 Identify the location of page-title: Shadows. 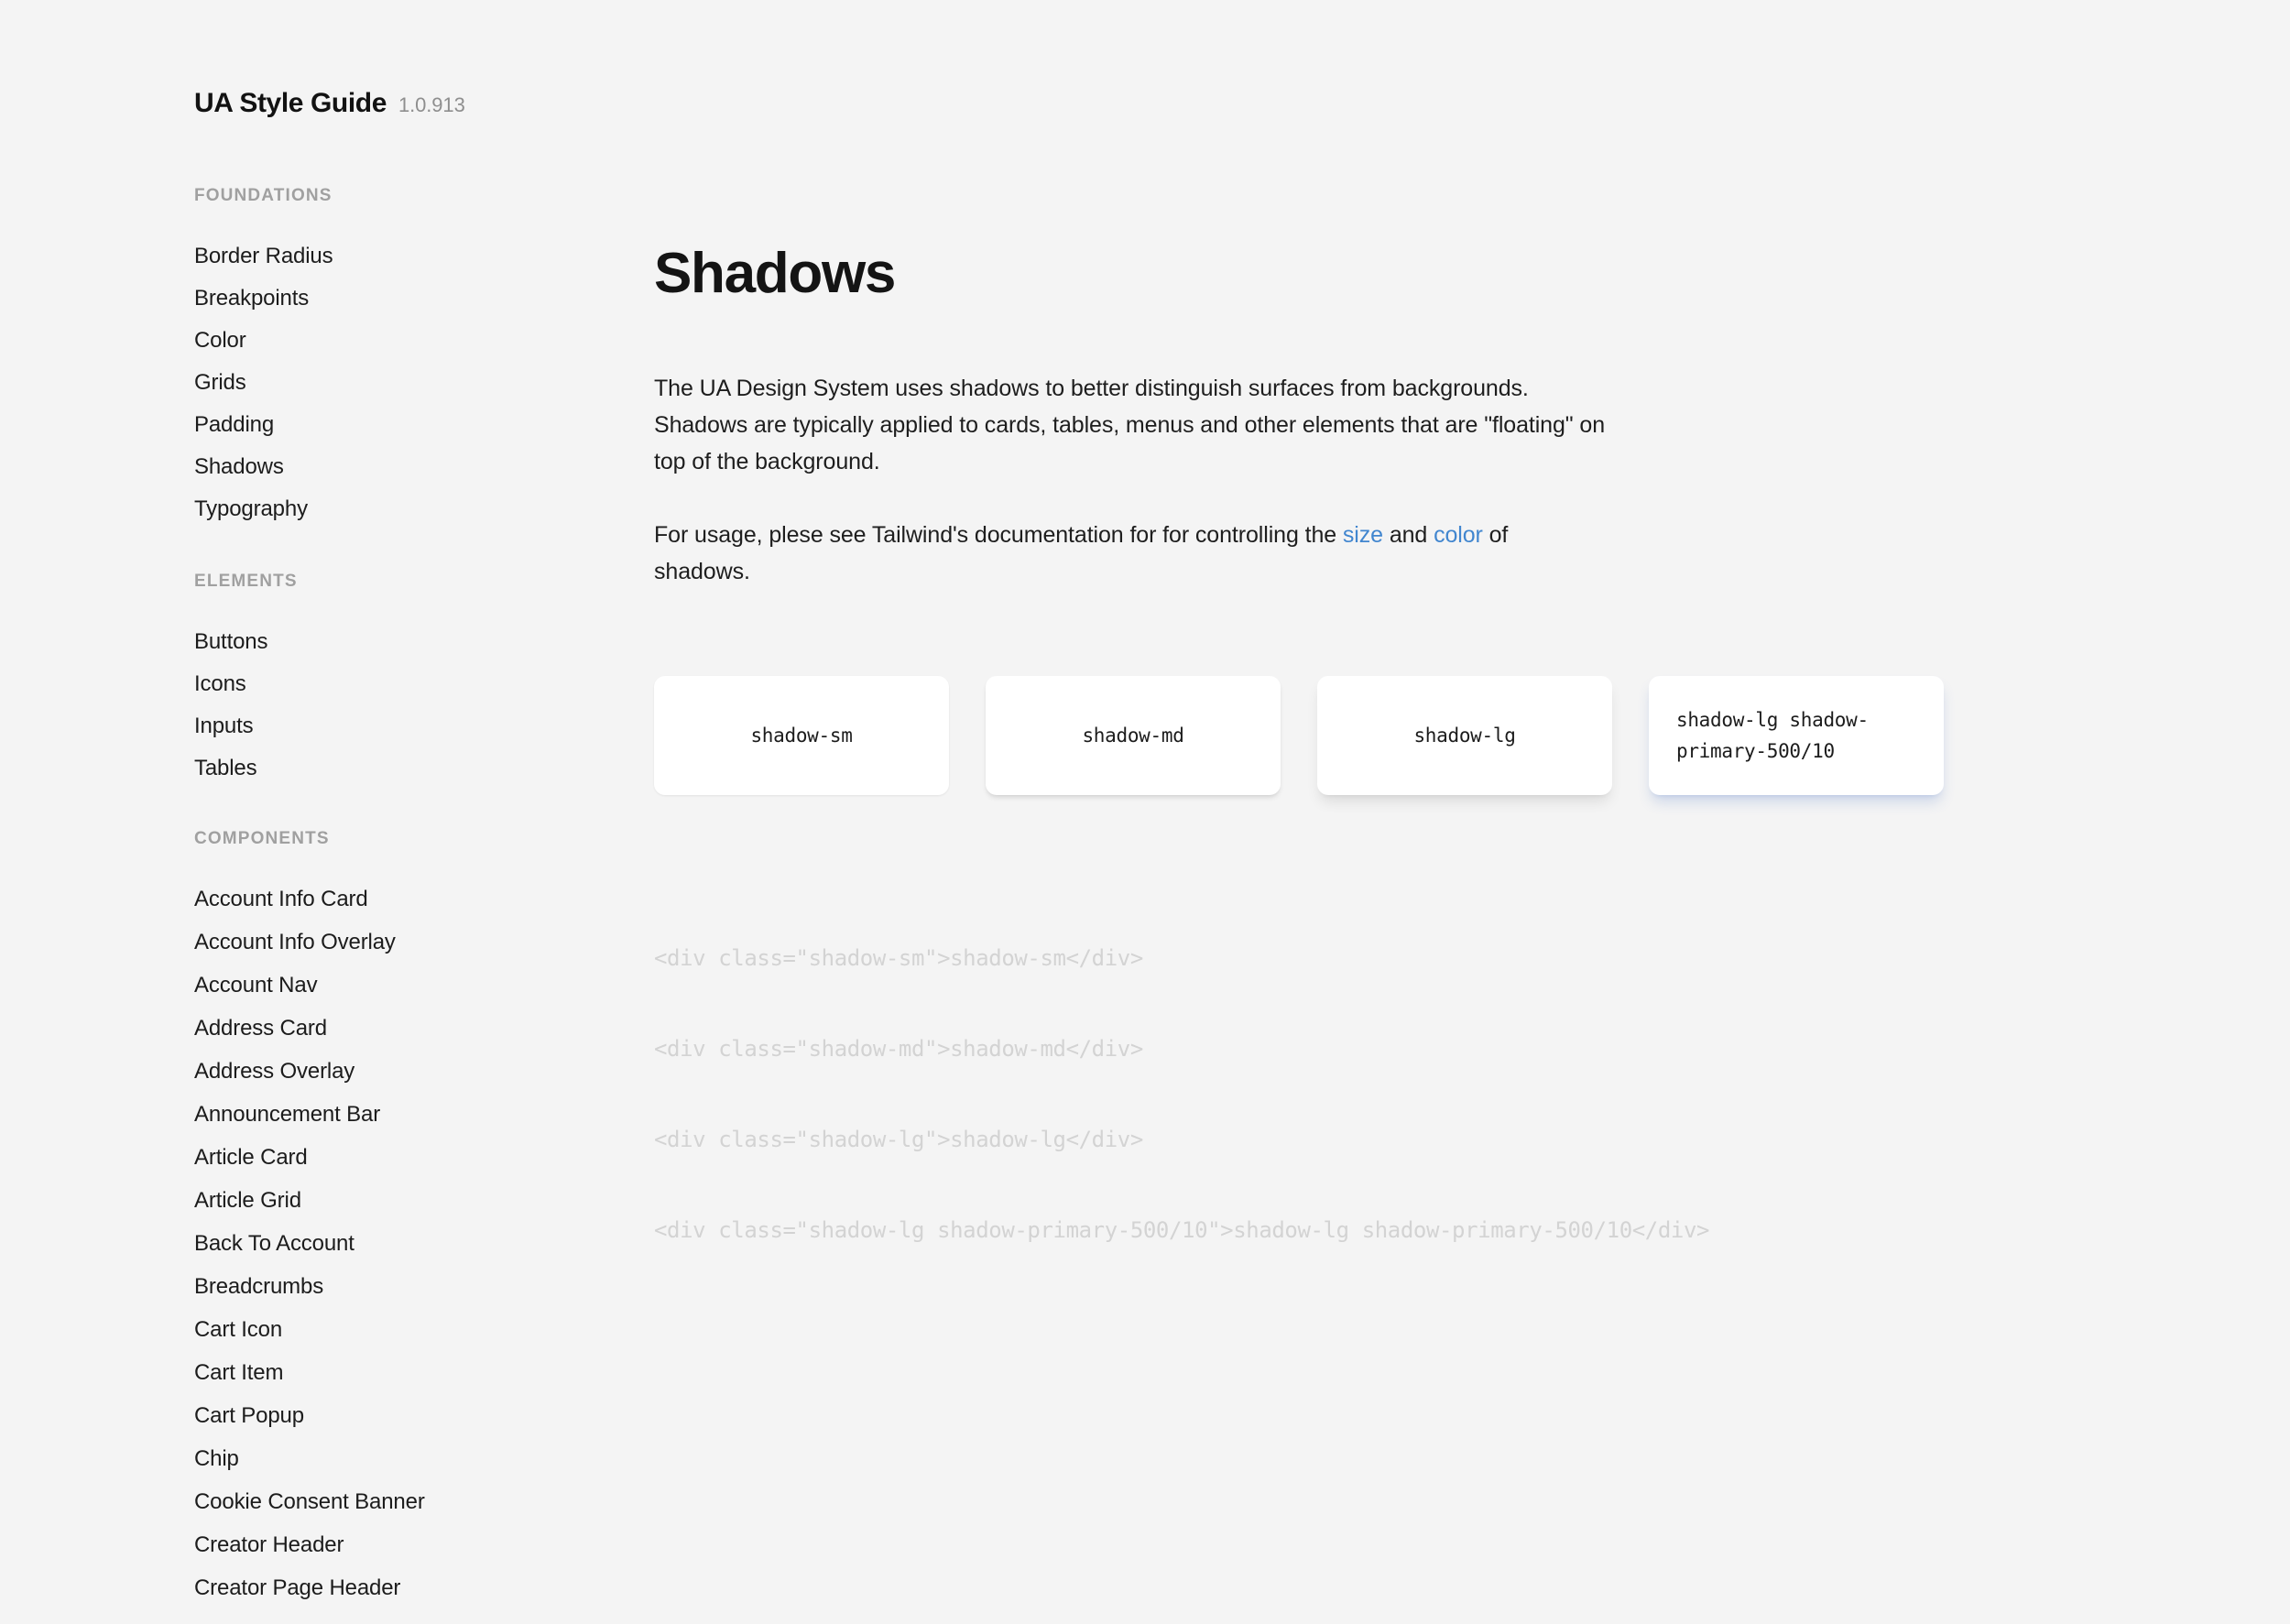
(775, 273).